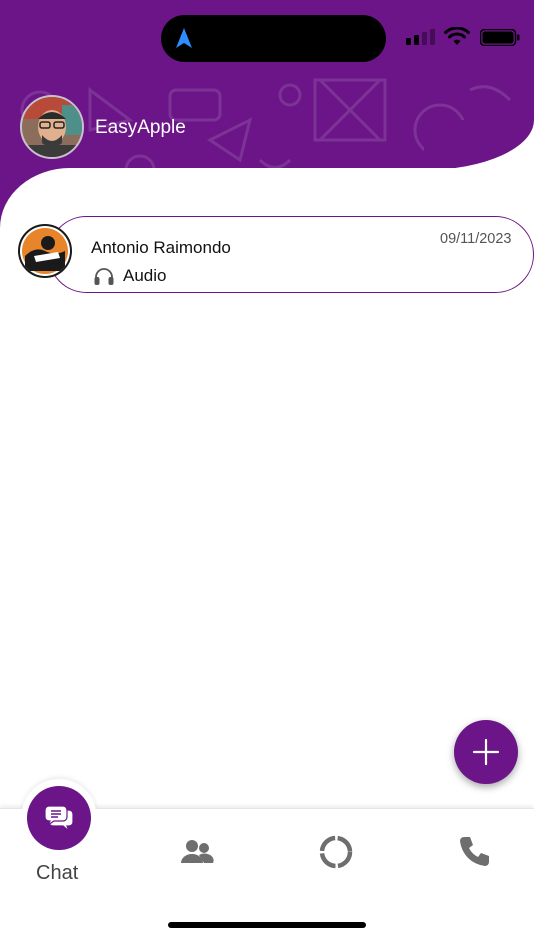 This screenshot has width=534, height=950. What do you see at coordinates (197, 852) in the screenshot?
I see `contacts-icon` at bounding box center [197, 852].